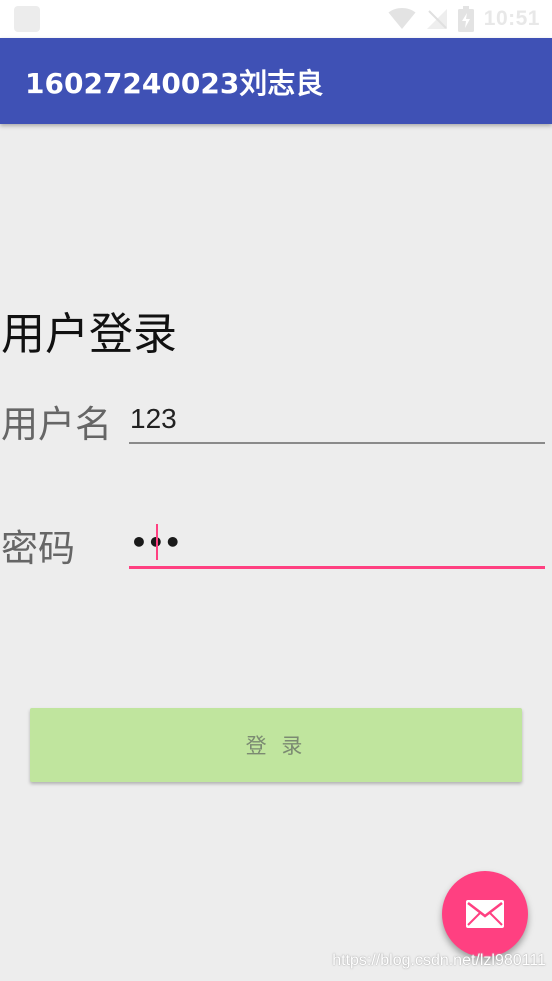  Describe the element at coordinates (27, 19) in the screenshot. I see `notification-icon` at that location.